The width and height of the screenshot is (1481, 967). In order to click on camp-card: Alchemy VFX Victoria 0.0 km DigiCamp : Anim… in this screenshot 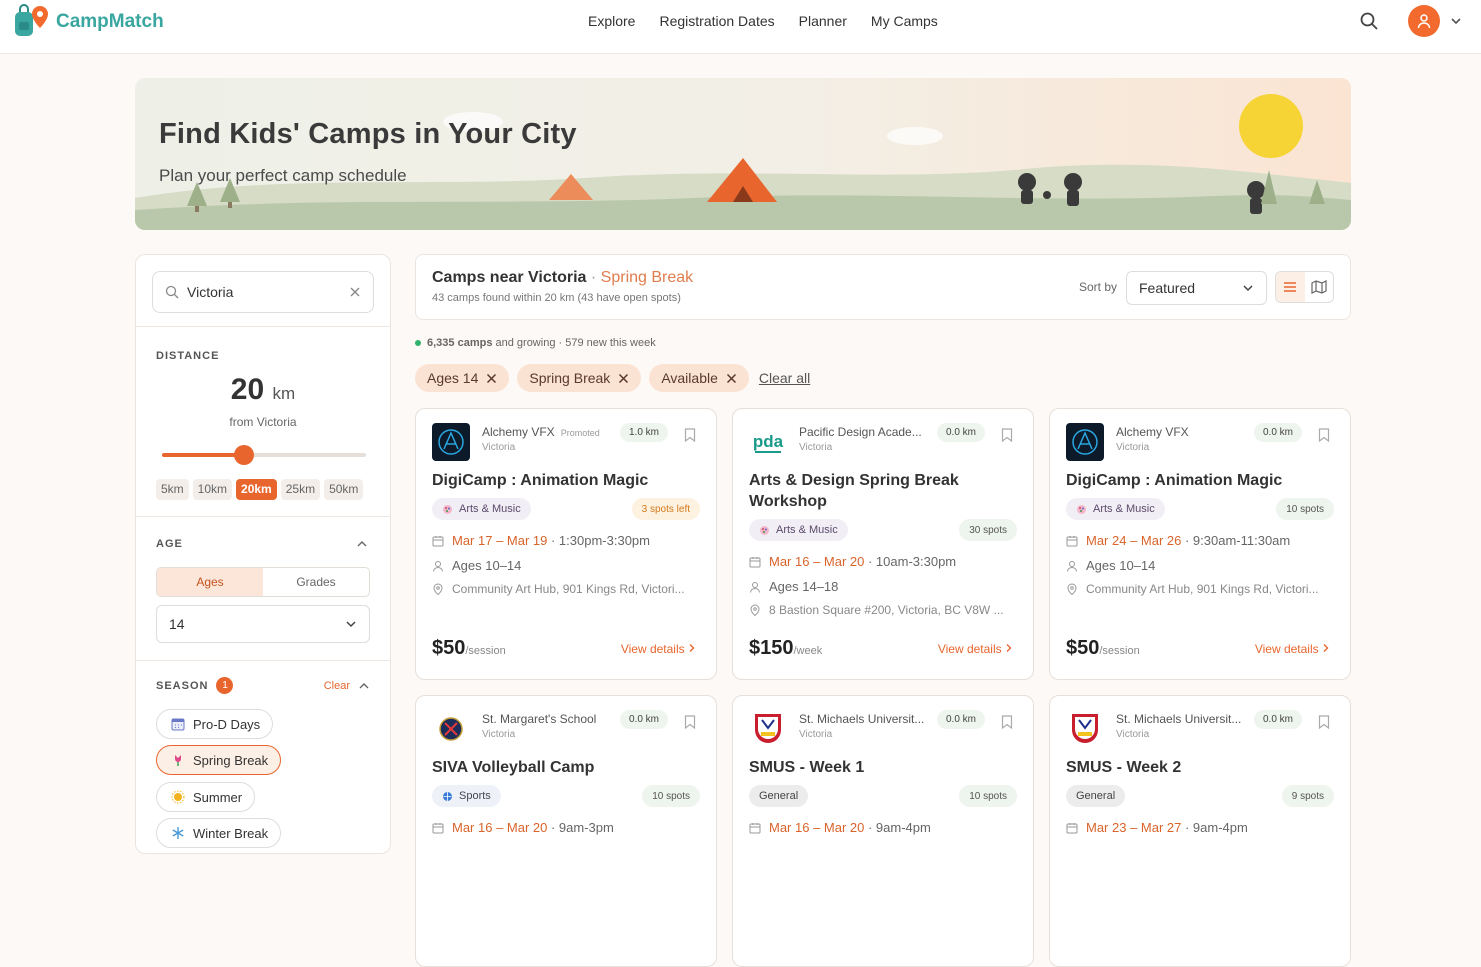, I will do `click(1200, 544)`.